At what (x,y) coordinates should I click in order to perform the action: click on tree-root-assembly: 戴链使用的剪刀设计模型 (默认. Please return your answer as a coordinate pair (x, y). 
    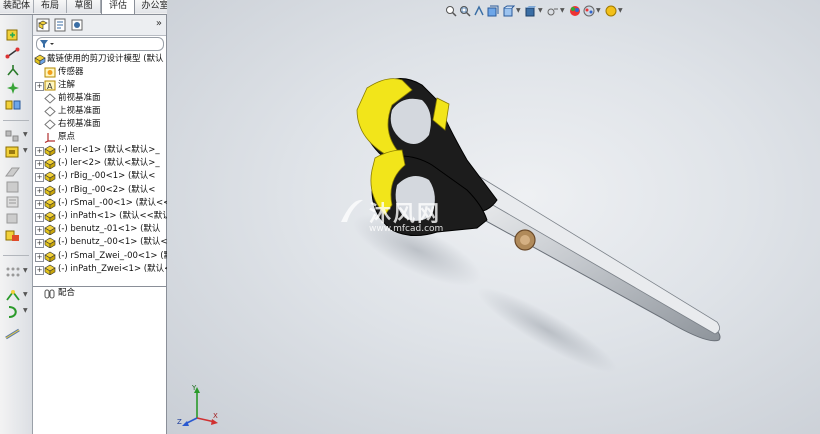
    Looking at the image, I should click on (99, 59).